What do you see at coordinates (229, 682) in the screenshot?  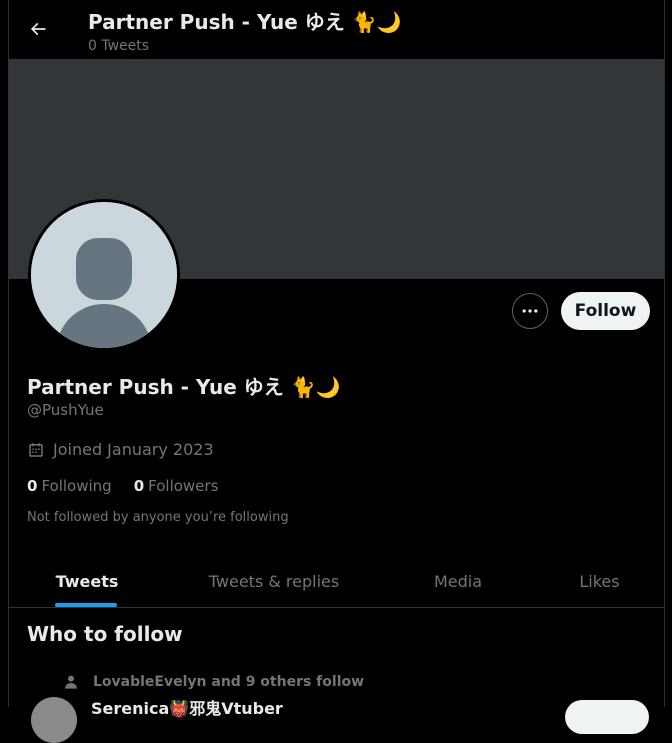 I see `social-context-text: LovableEvelyn and 9 others follow` at bounding box center [229, 682].